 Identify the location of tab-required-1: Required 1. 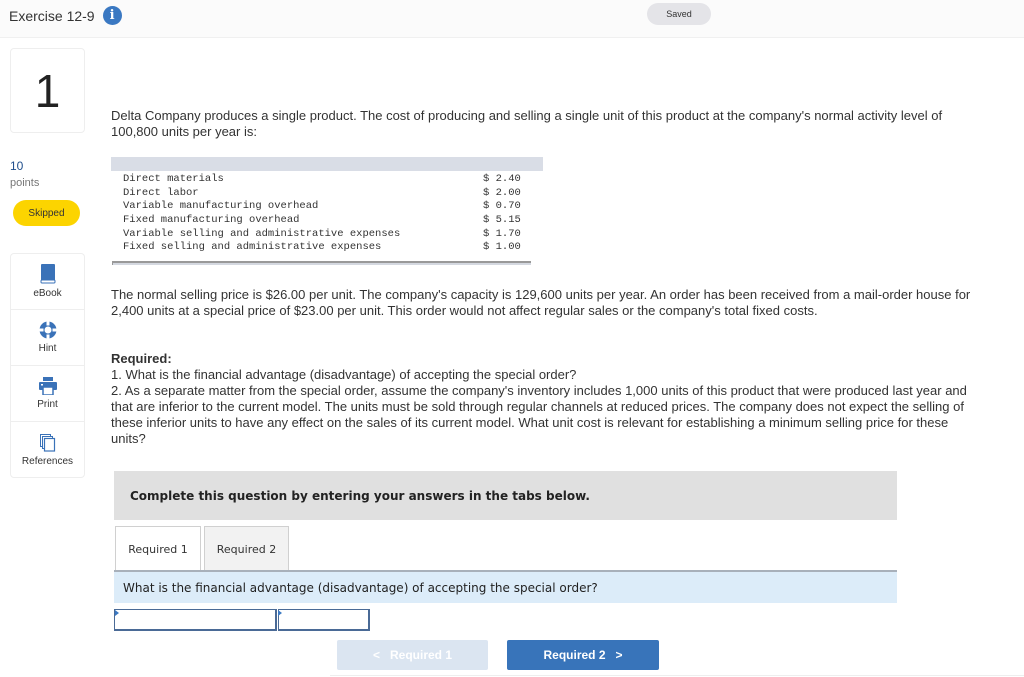
(158, 548).